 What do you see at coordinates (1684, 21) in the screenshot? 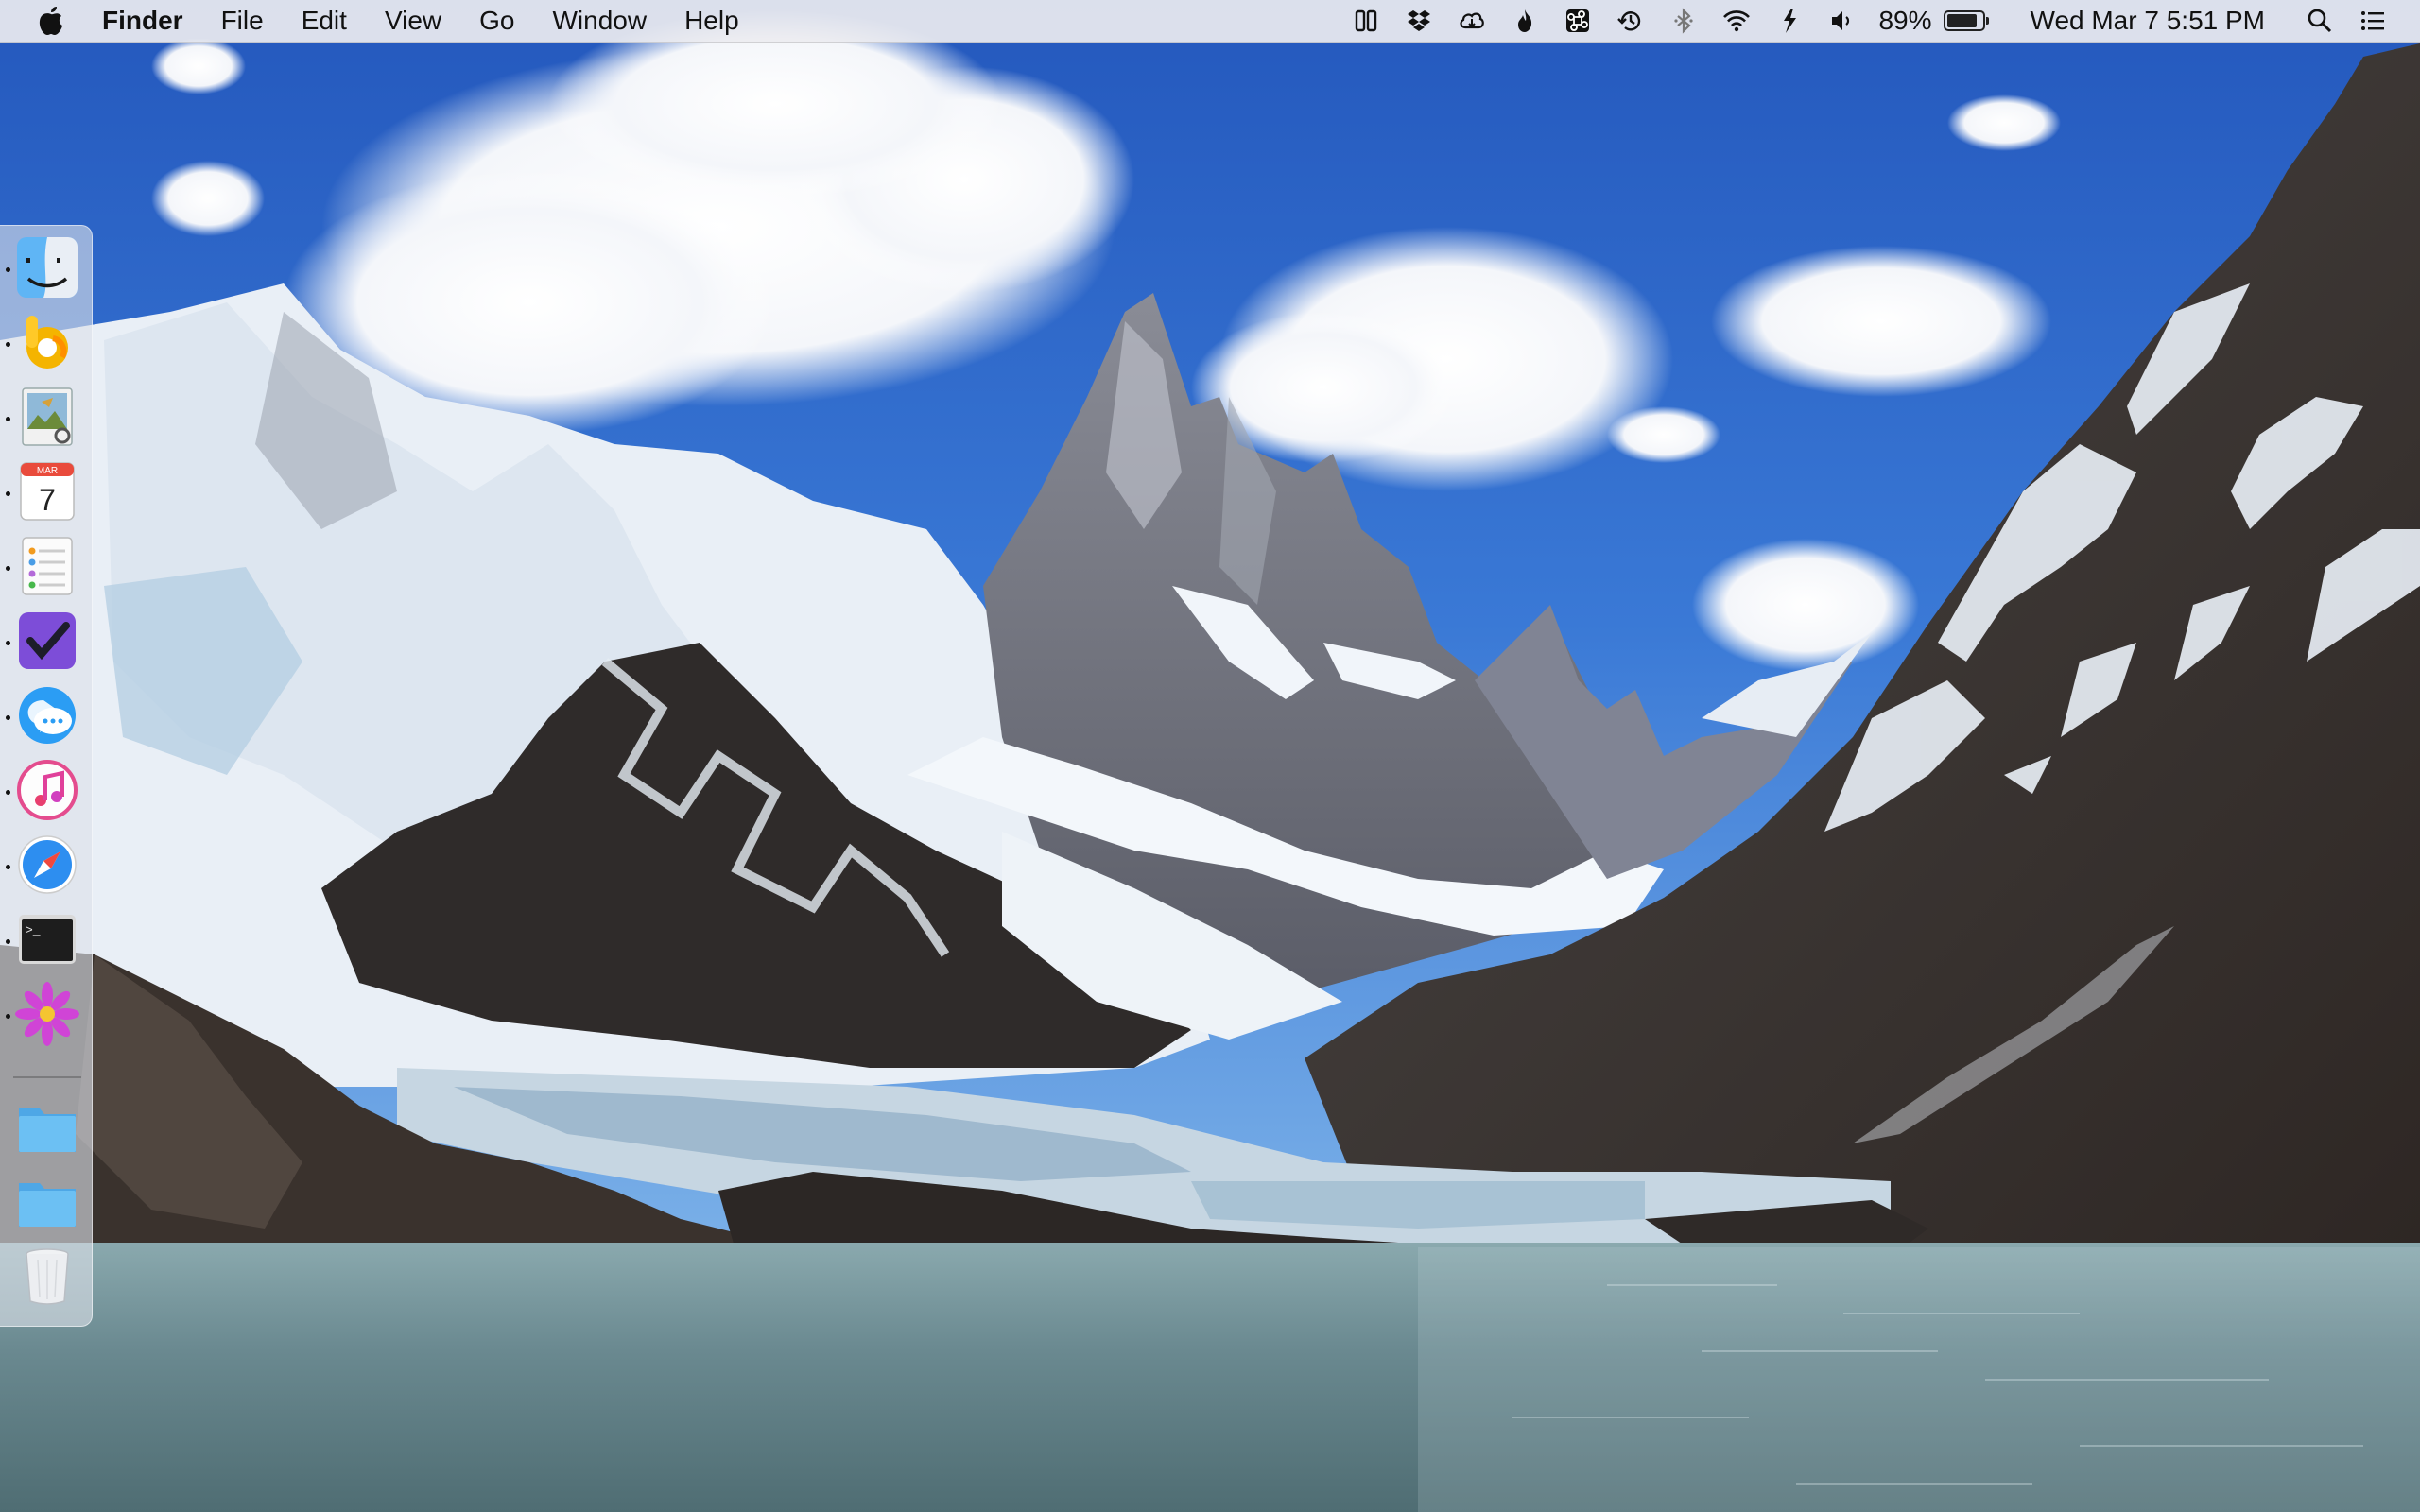
I see `bluetooth-icon` at bounding box center [1684, 21].